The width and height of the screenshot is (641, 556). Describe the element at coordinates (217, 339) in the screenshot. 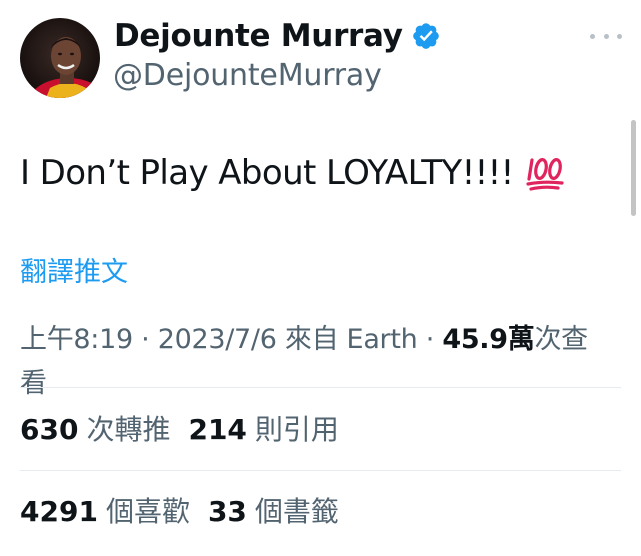

I see `tweet-date: 2023/7/6` at that location.